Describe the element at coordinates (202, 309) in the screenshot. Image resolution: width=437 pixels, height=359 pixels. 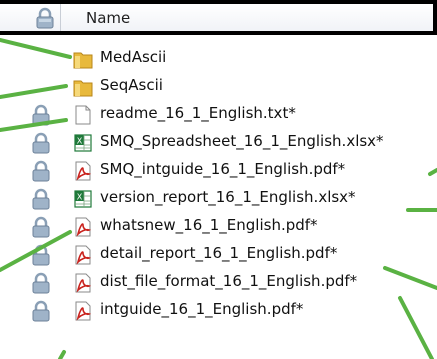
I see `file-name: intguide_16_1_English.pdf*` at that location.